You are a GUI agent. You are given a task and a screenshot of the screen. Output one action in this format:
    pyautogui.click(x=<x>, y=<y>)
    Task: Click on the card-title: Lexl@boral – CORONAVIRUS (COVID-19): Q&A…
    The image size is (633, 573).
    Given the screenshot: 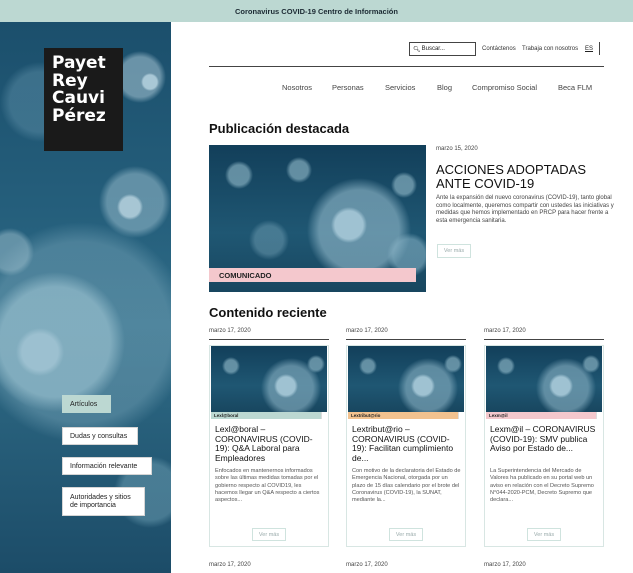 What is the action you would take?
    pyautogui.click(x=270, y=443)
    